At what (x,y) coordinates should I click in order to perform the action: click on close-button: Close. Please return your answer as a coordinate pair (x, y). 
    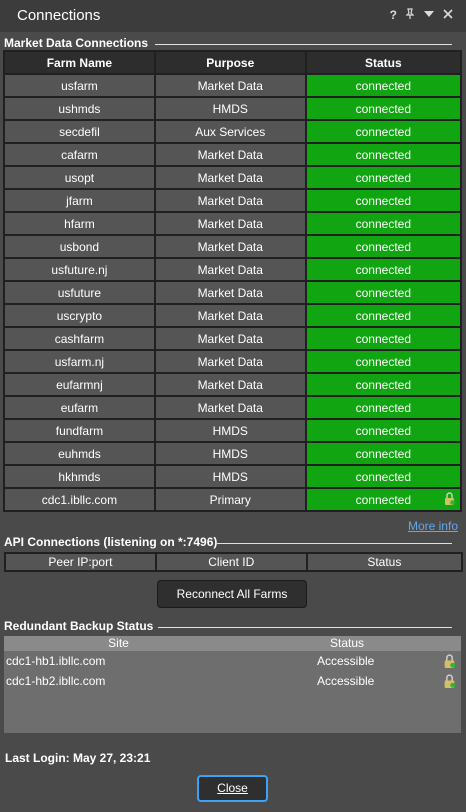
    Looking at the image, I should click on (232, 788).